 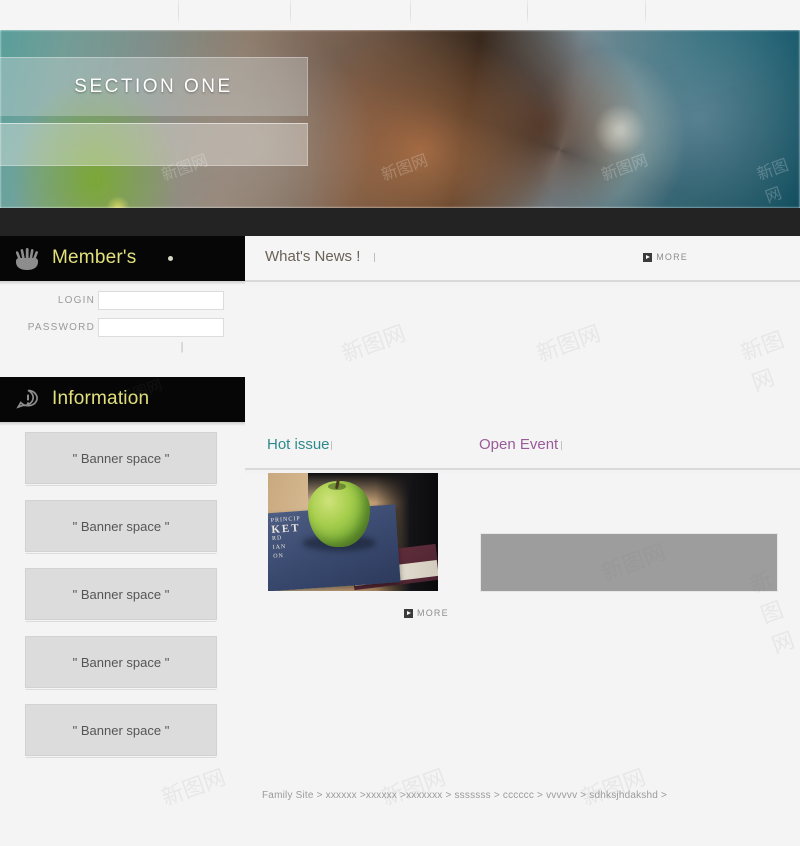 I want to click on login-input, so click(x=161, y=300).